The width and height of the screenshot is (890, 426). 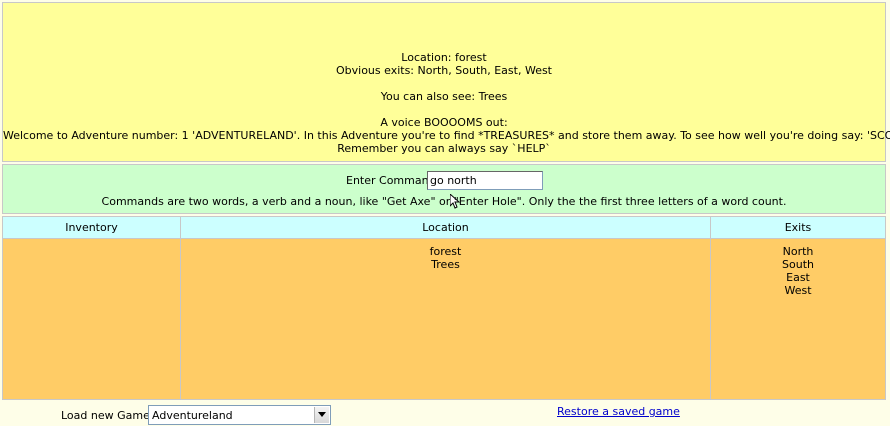 I want to click on load-game-label: Load new Game:, so click(x=107, y=415).